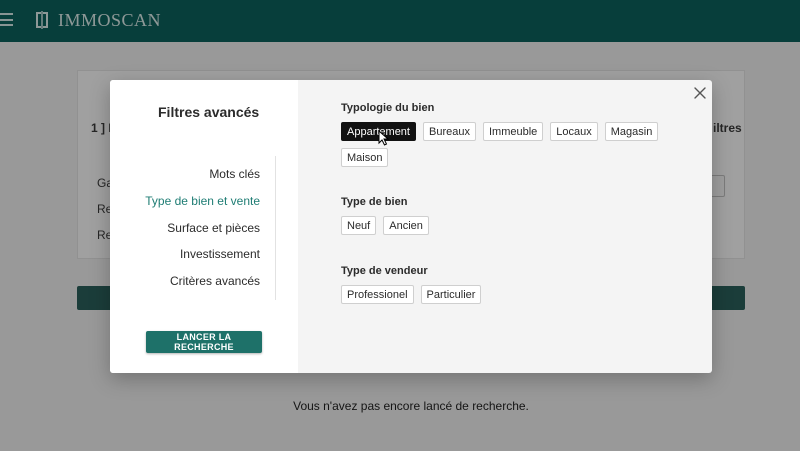 The height and width of the screenshot is (451, 800). Describe the element at coordinates (202, 201) in the screenshot. I see `nav-item-type-de-bien-et-vente: Type de bien et vente` at that location.